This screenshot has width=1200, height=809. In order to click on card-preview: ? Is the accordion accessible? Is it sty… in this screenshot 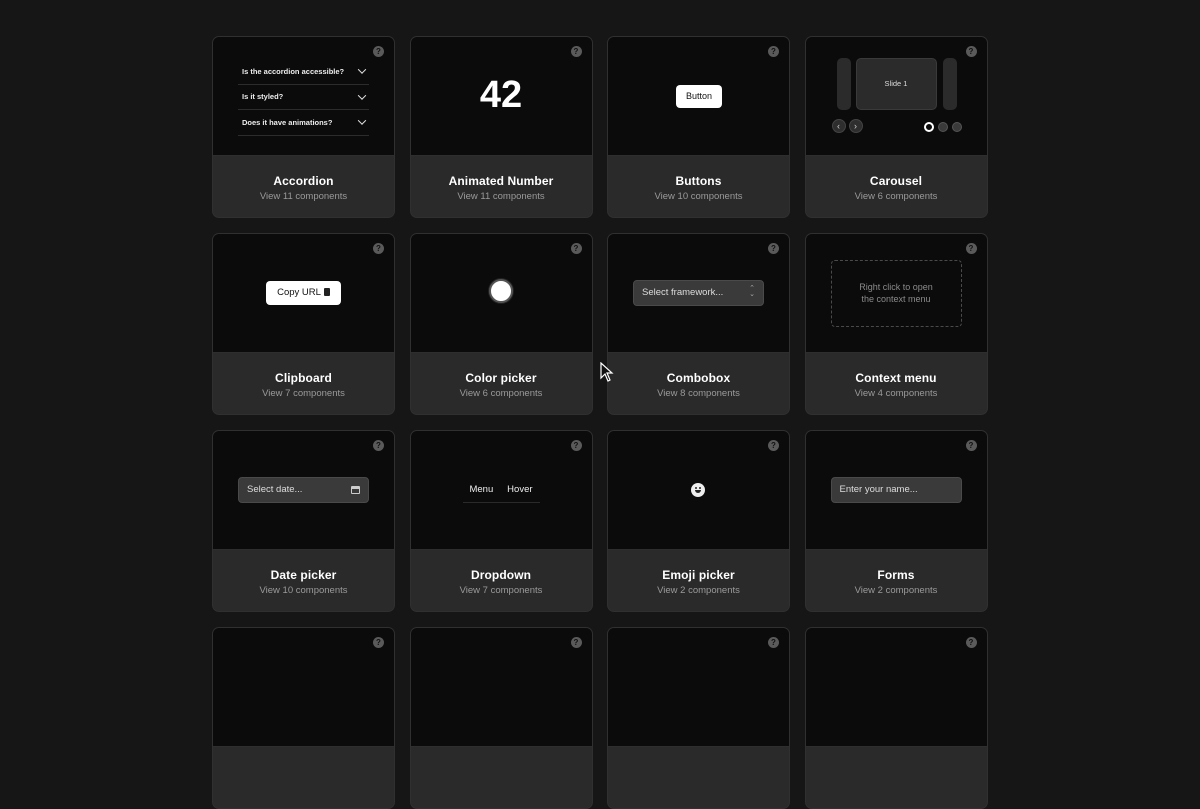, I will do `click(303, 96)`.